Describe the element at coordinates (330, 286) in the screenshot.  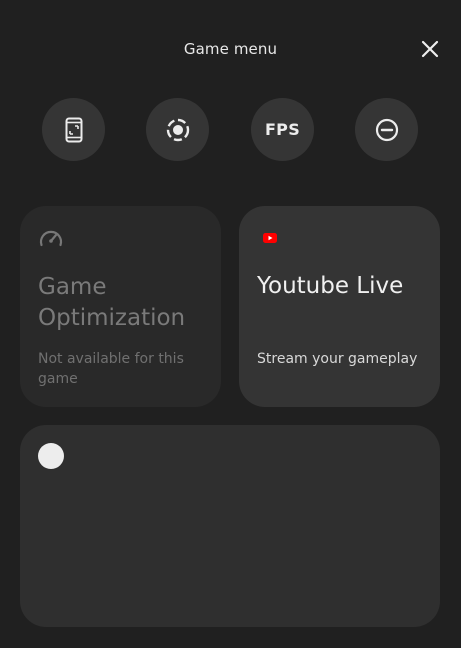
I see `youtube-live-title: Youtube Live` at that location.